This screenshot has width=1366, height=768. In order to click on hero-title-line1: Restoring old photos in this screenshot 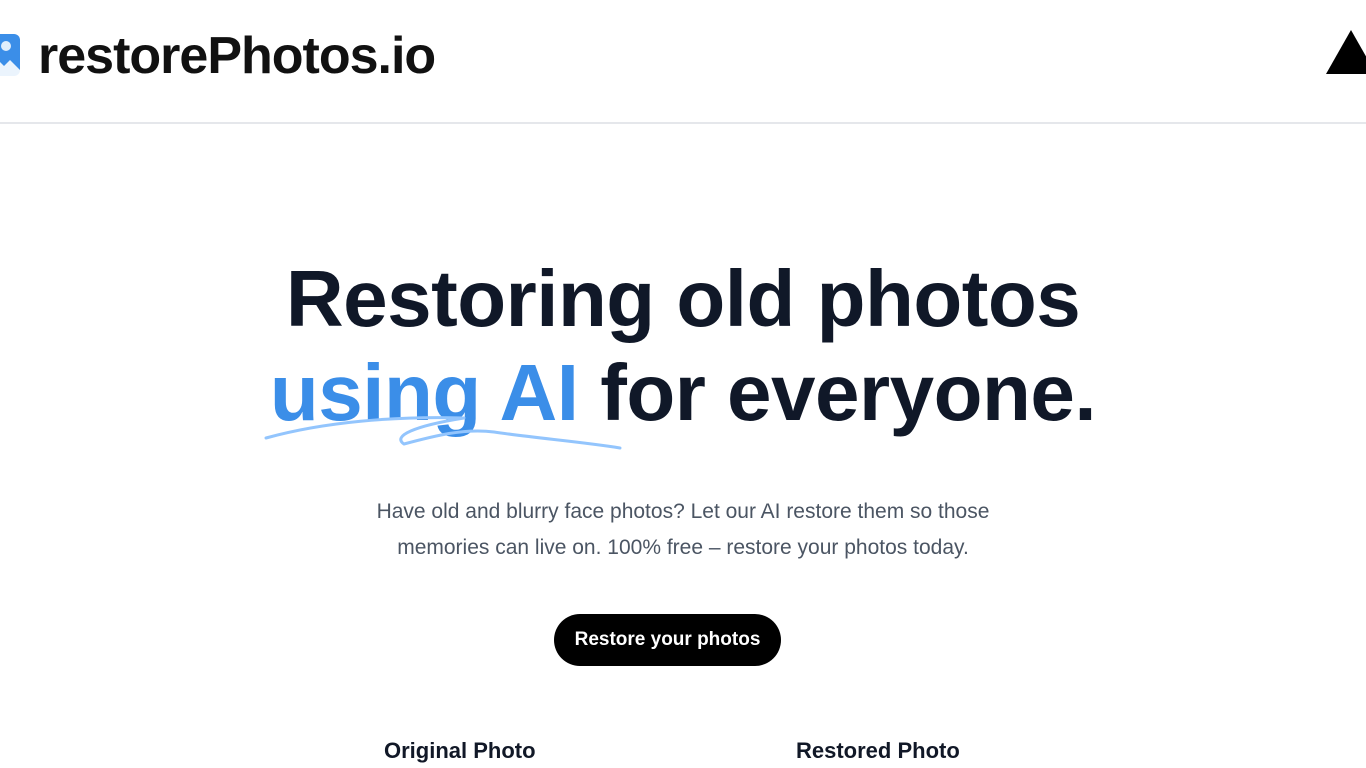, I will do `click(683, 298)`.